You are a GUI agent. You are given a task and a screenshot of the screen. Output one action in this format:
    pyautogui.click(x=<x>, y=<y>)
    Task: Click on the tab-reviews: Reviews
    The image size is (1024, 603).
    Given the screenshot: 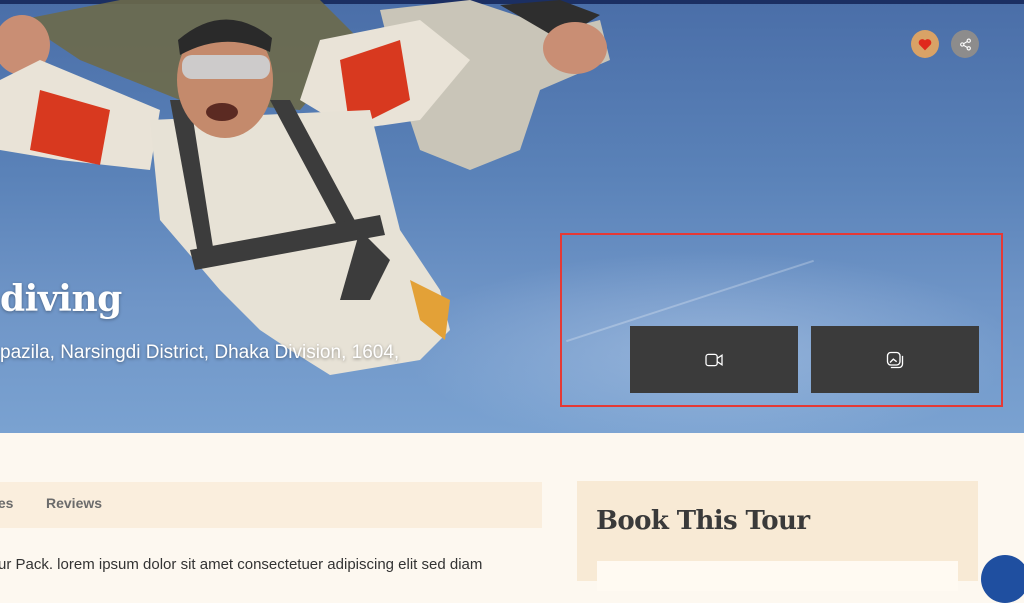 What is the action you would take?
    pyautogui.click(x=74, y=503)
    